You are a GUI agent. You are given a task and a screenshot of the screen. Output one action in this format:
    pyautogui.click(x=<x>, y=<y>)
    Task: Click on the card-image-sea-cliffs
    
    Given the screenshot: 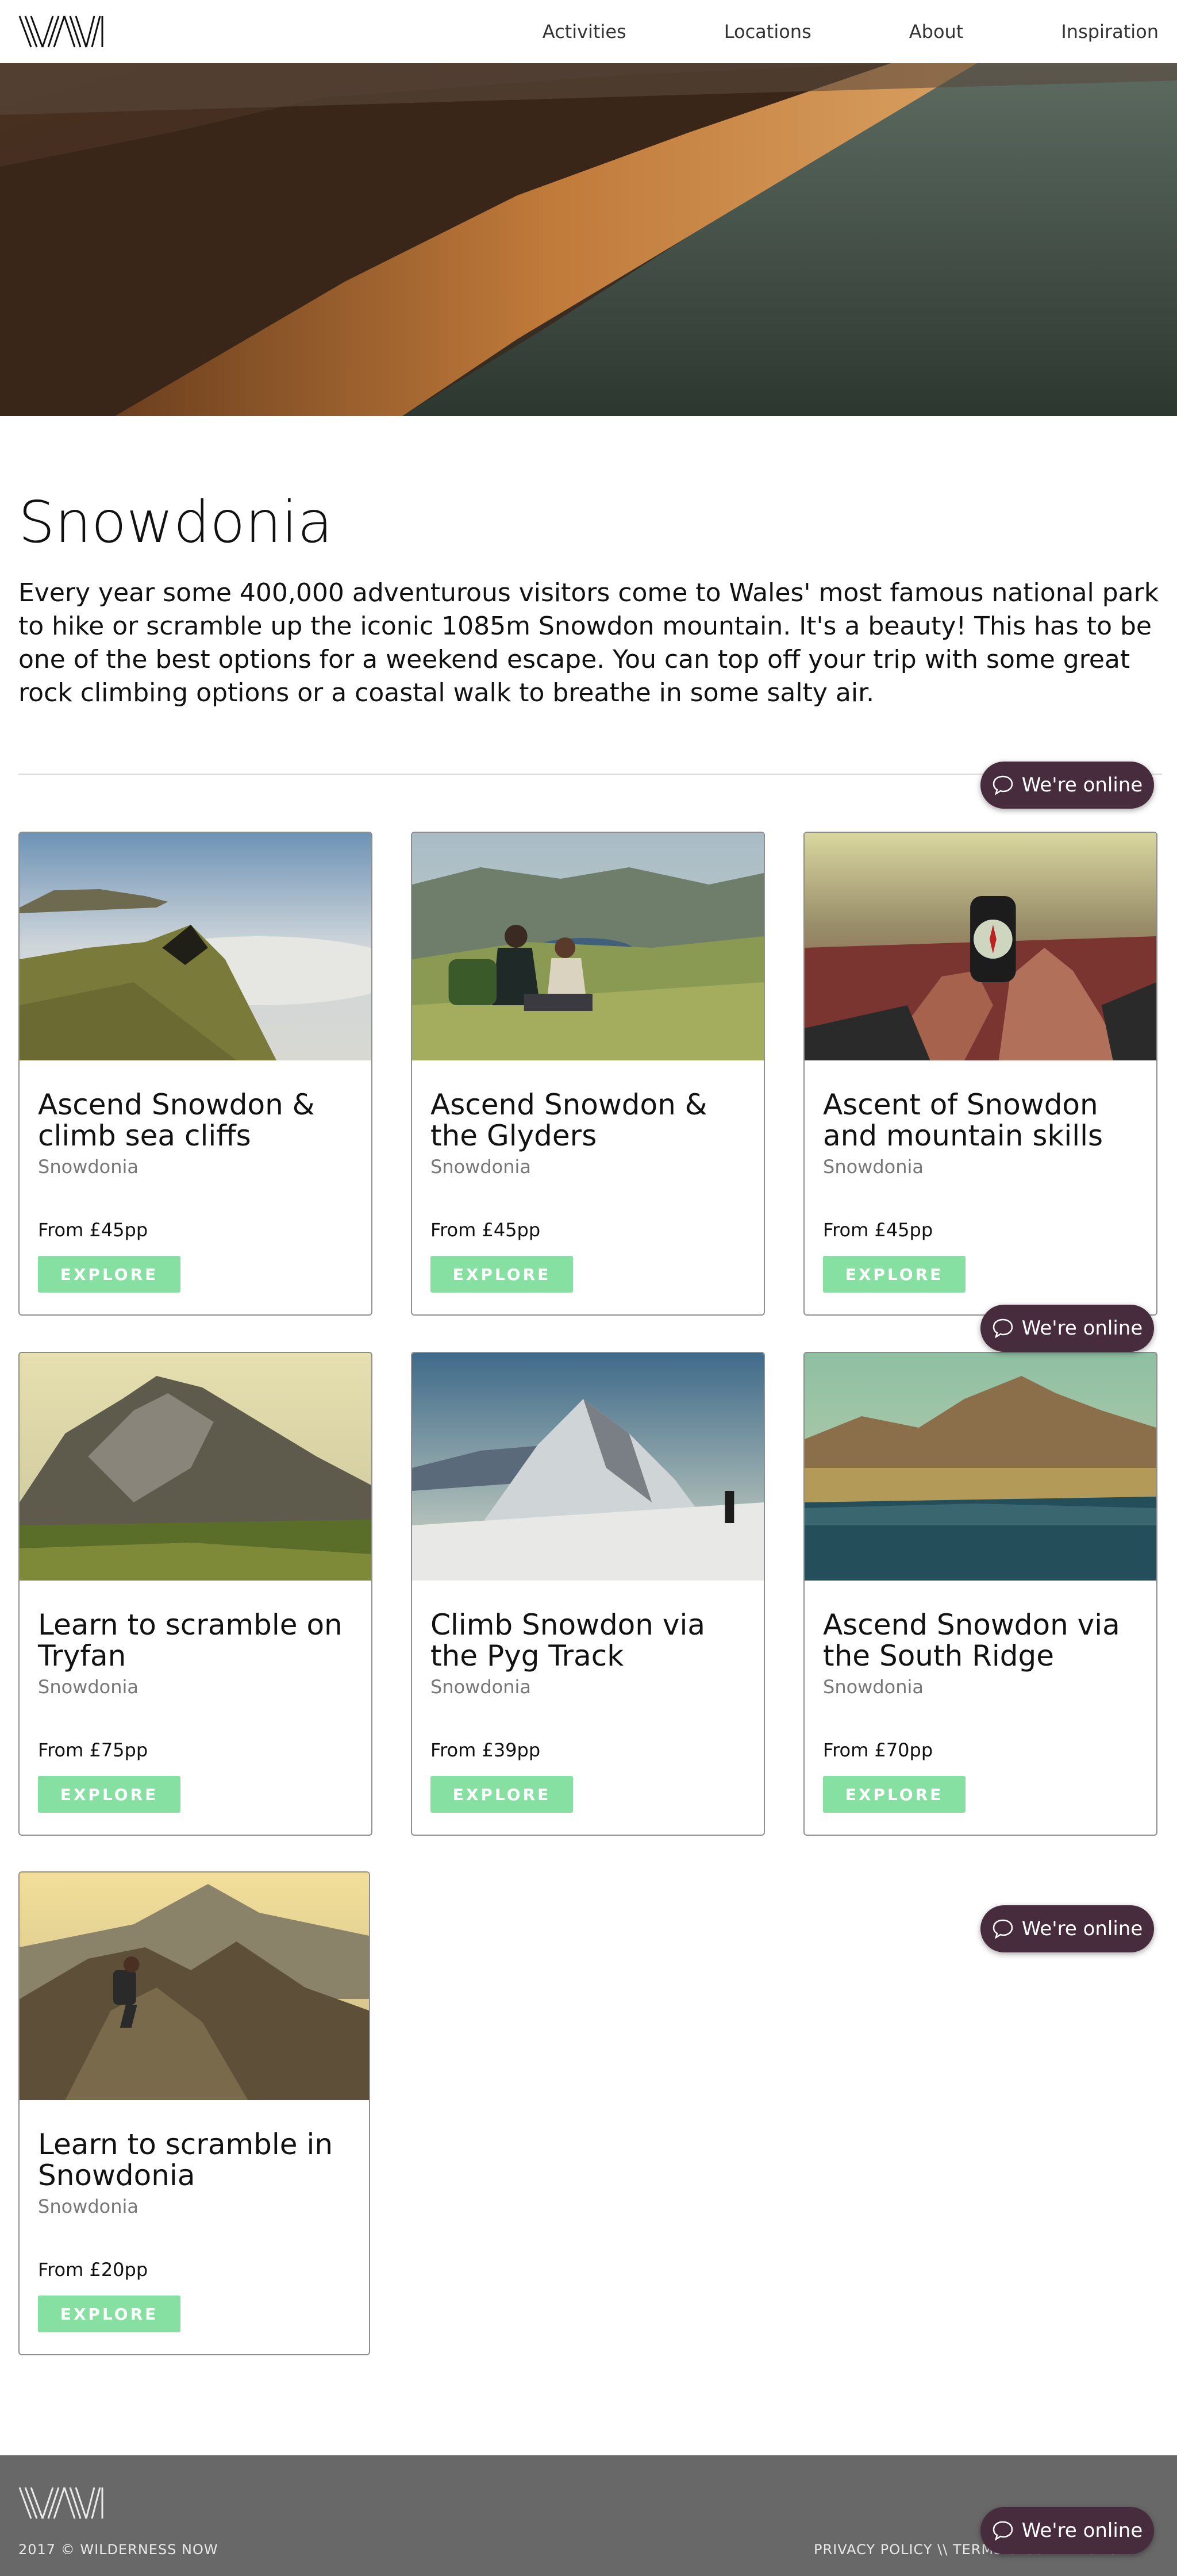 What is the action you would take?
    pyautogui.click(x=195, y=946)
    